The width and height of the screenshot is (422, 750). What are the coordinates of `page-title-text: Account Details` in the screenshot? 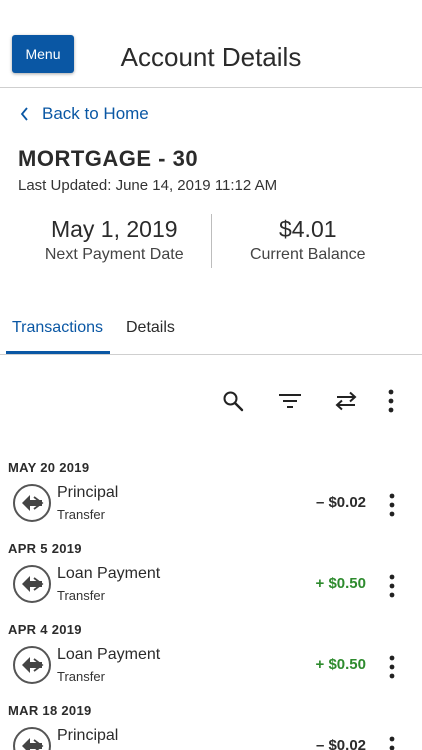 It's located at (211, 57).